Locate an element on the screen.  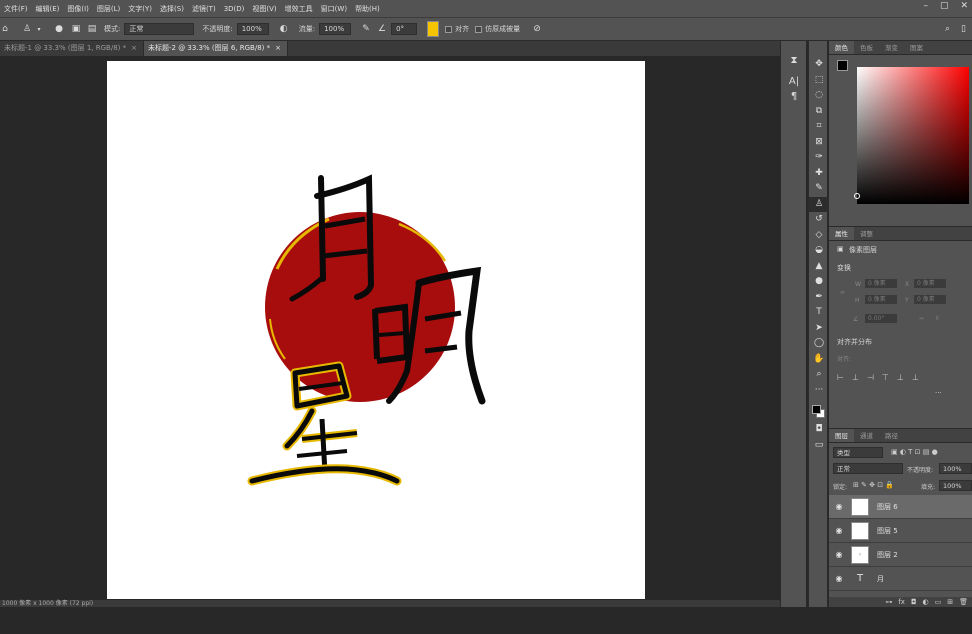
object-select-tool-icon: ⧉ is located at coordinates (819, 112).